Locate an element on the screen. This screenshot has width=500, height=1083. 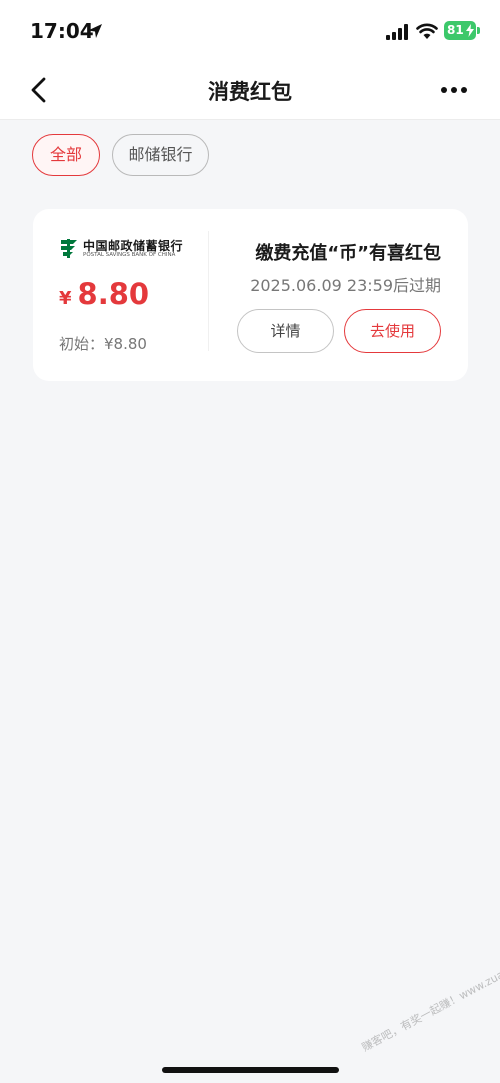
wifi-icon is located at coordinates (427, 31).